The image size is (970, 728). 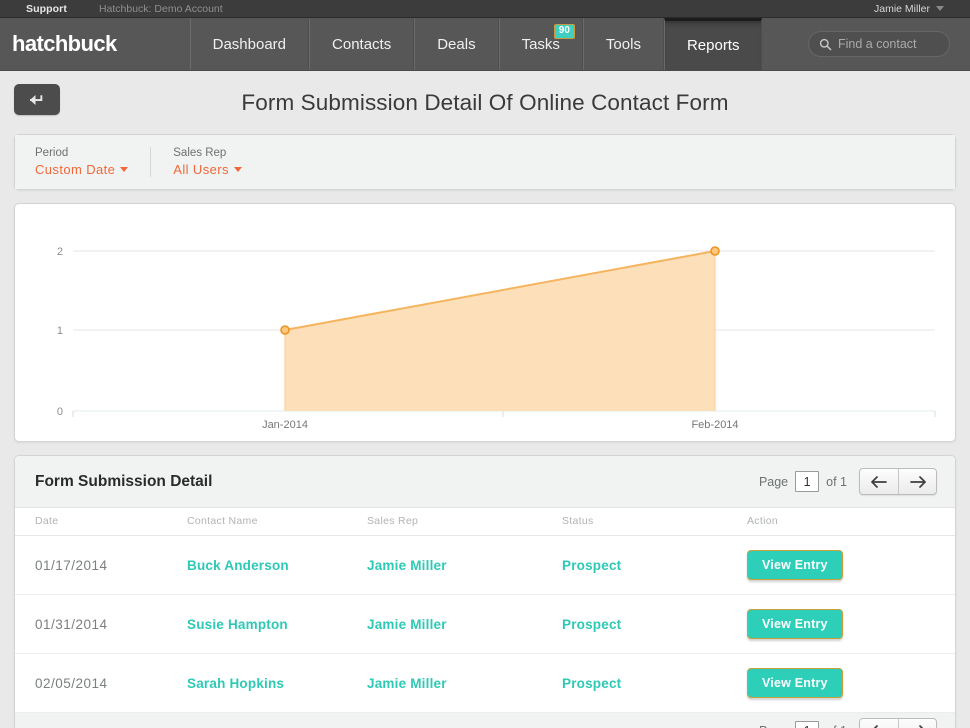 What do you see at coordinates (485, 720) in the screenshot?
I see `table-footer-bar: Page of 1` at bounding box center [485, 720].